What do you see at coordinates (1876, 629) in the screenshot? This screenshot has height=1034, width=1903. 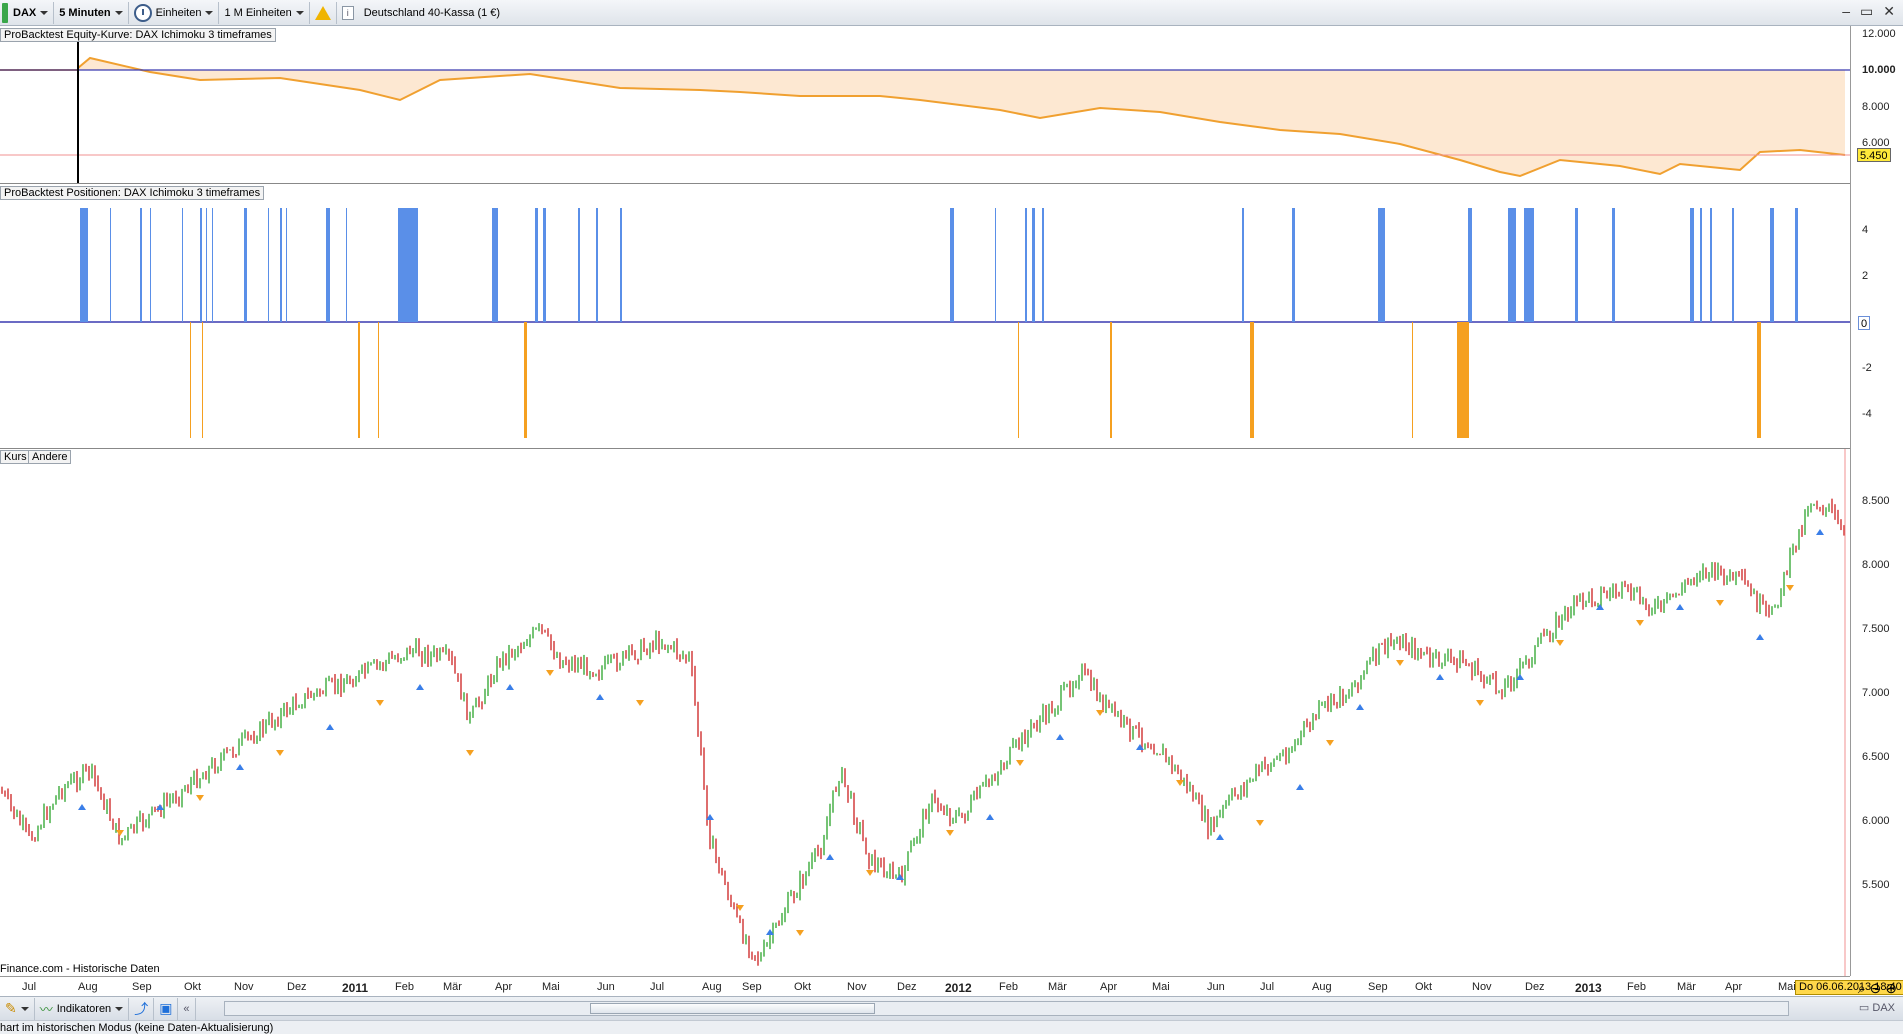 I see `price-tick: 7.500` at bounding box center [1876, 629].